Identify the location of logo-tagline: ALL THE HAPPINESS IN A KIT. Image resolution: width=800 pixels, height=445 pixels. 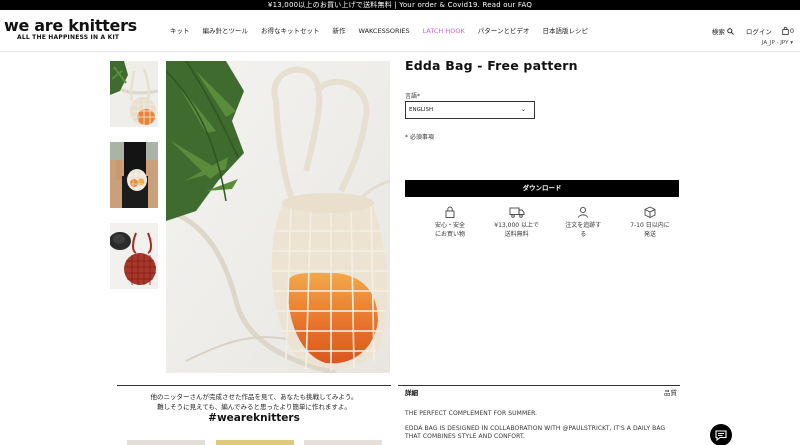
(68, 37).